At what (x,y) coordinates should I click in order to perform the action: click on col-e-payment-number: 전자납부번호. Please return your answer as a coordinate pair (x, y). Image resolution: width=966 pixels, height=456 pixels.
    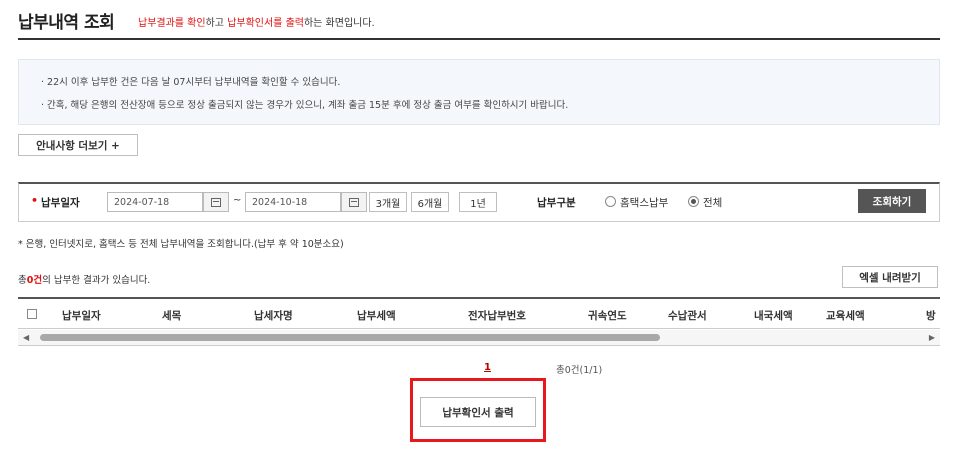
    Looking at the image, I should click on (497, 316).